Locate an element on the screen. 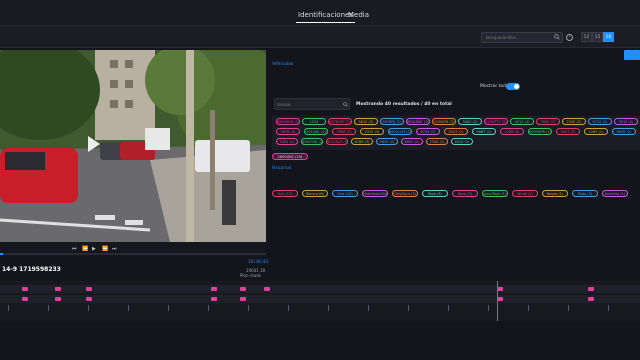 This screenshot has width=640, height=360. plate-chip: 1267 (1) is located at coordinates (596, 131).